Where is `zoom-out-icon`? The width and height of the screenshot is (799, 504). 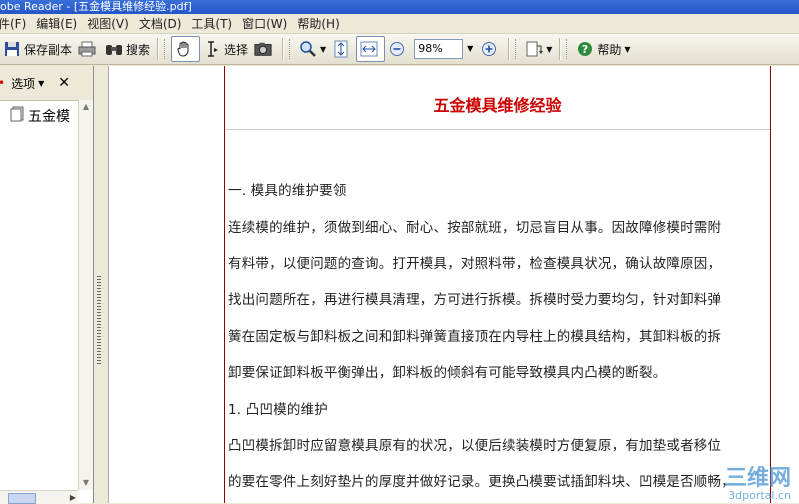 zoom-out-icon is located at coordinates (397, 49).